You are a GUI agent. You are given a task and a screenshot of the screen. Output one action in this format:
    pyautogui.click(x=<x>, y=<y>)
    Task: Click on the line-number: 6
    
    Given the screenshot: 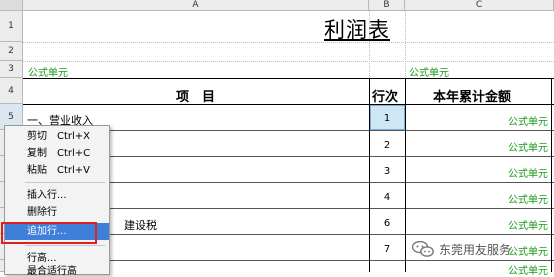 What is the action you would take?
    pyautogui.click(x=387, y=223)
    